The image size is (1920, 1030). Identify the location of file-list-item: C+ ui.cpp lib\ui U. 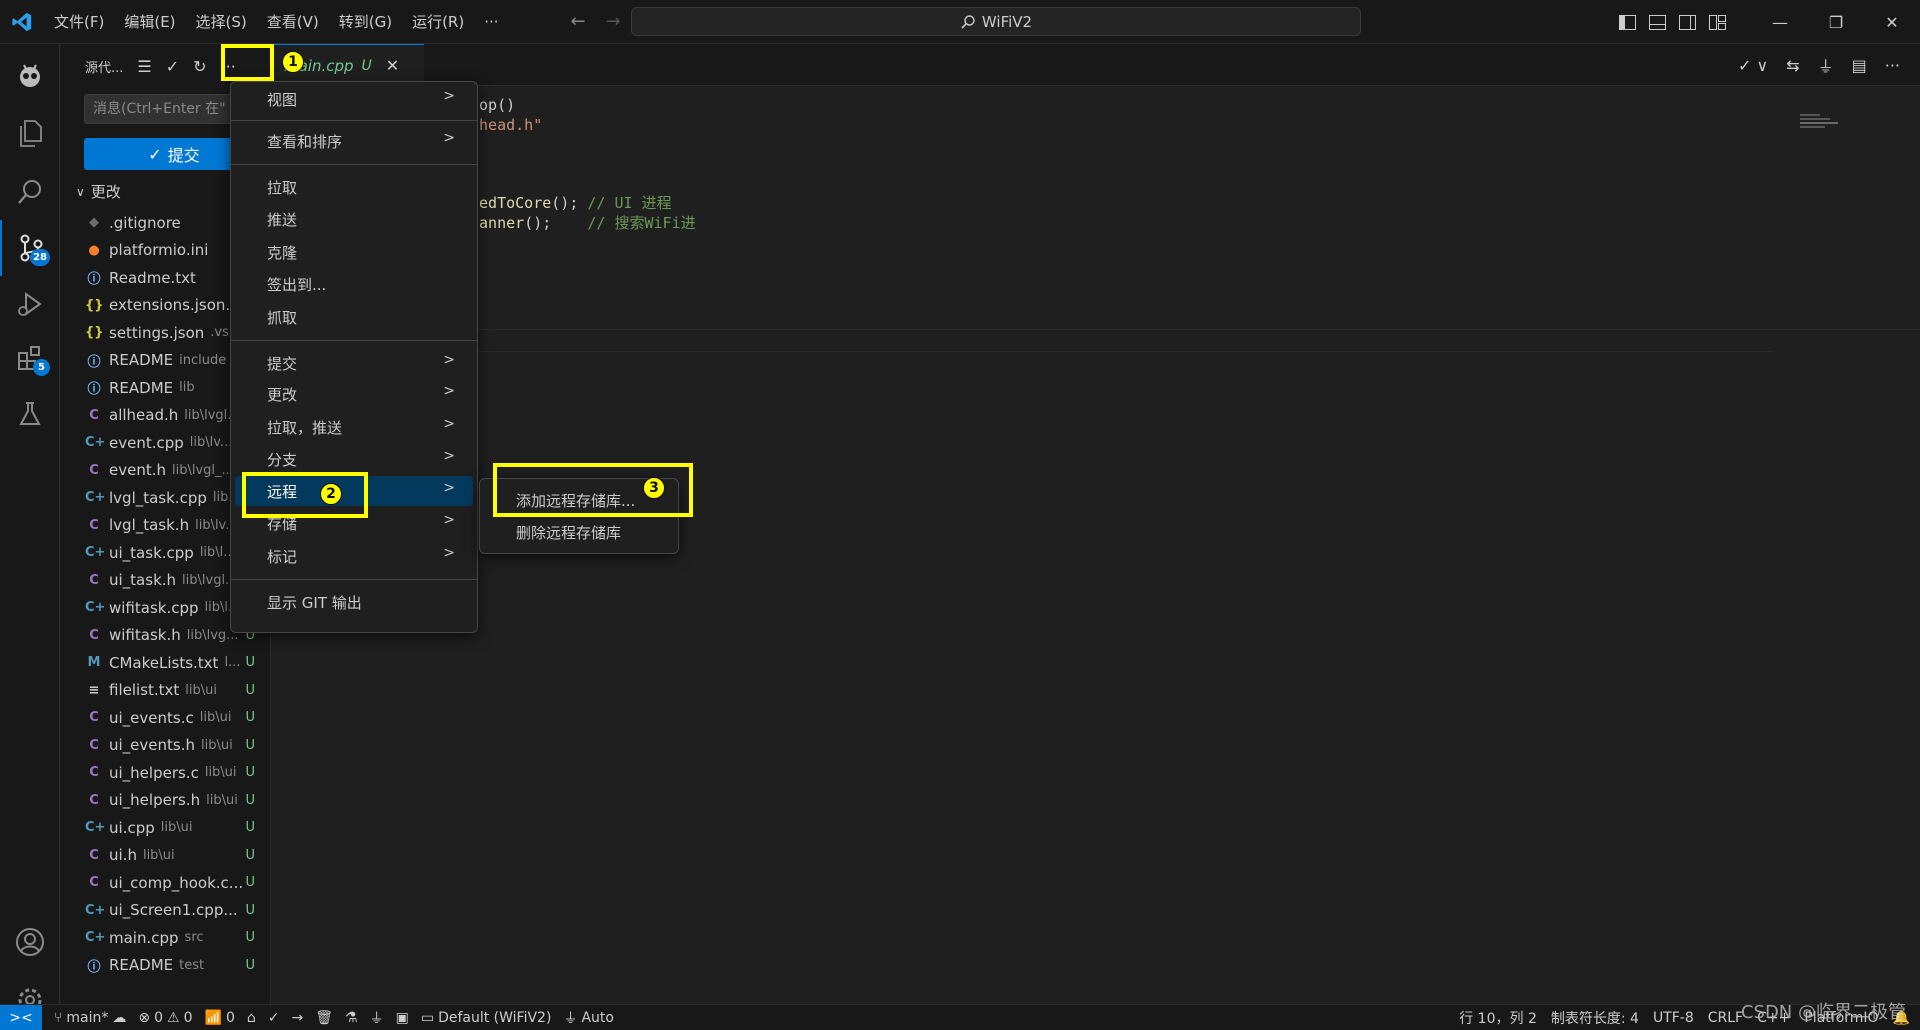
(165, 828).